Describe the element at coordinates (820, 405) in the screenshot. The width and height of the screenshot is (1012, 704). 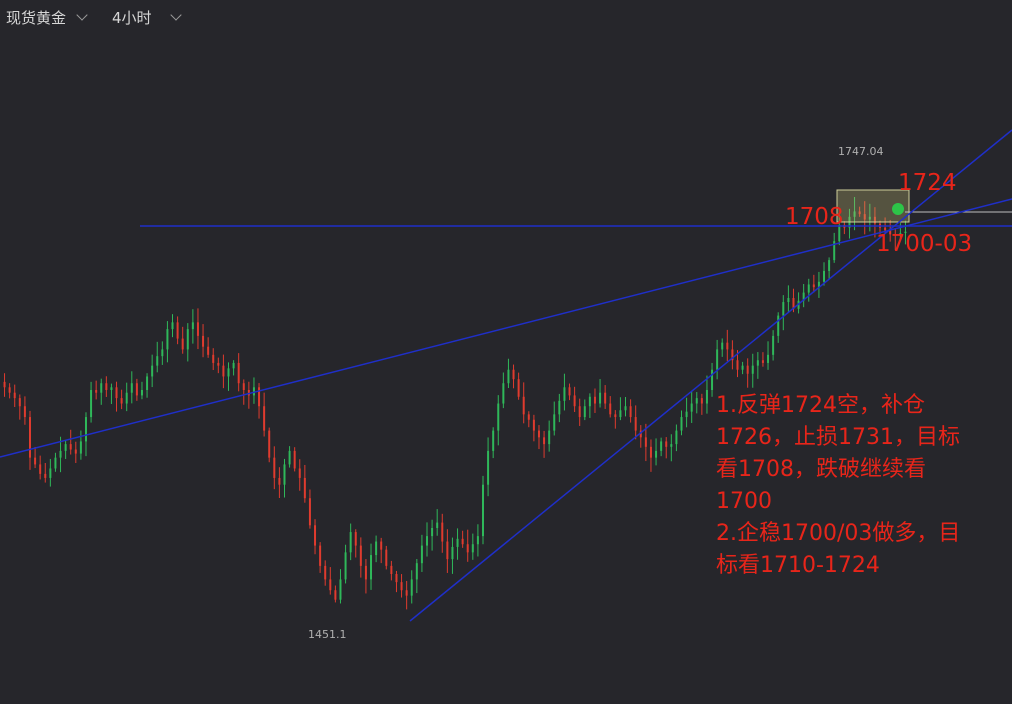
I see `plan-line: 1.反弹1724空，补仓` at that location.